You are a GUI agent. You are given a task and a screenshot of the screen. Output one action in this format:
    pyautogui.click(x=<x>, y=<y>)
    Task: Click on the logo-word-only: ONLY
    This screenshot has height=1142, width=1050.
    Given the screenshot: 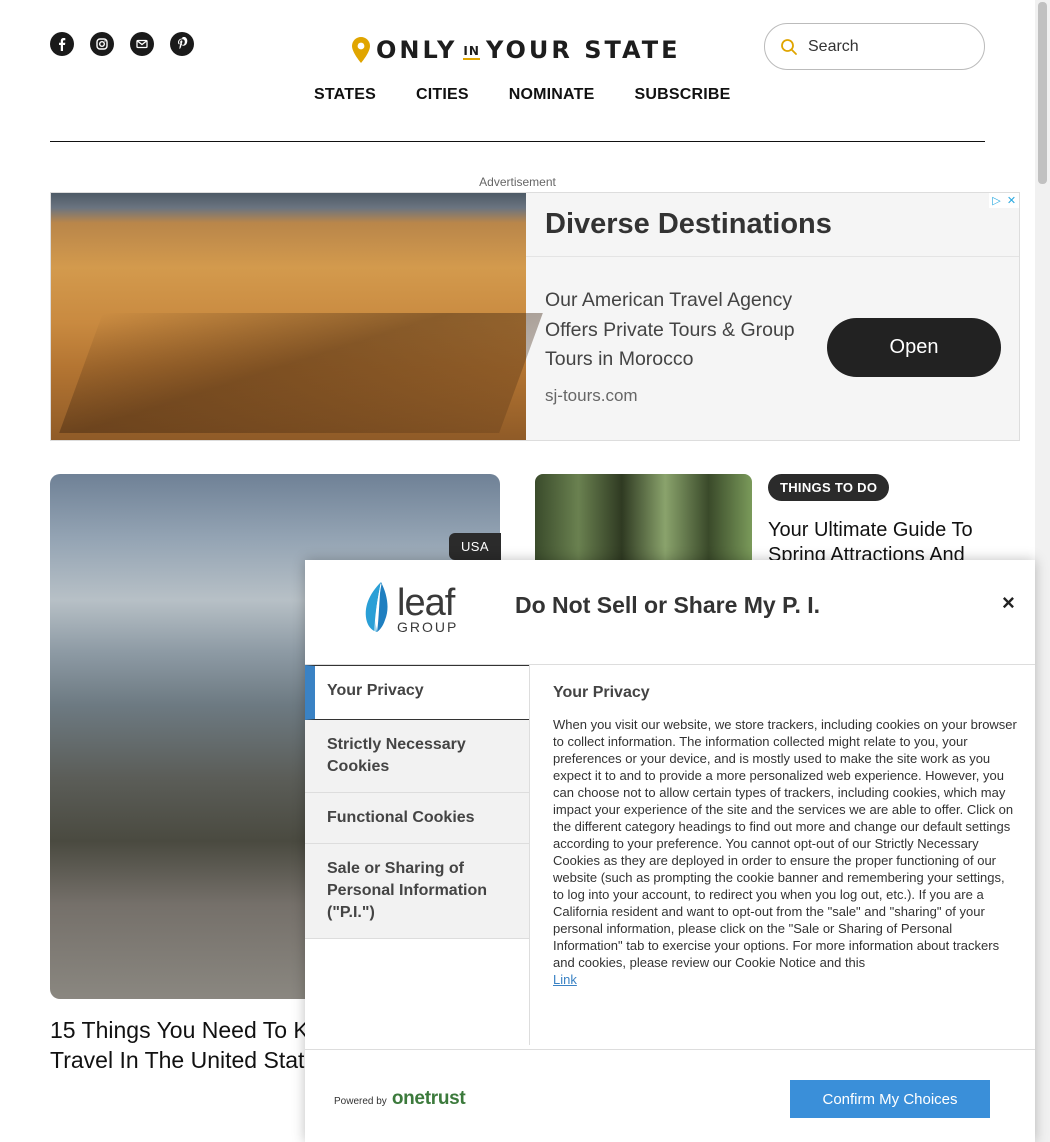 What is the action you would take?
    pyautogui.click(x=417, y=50)
    